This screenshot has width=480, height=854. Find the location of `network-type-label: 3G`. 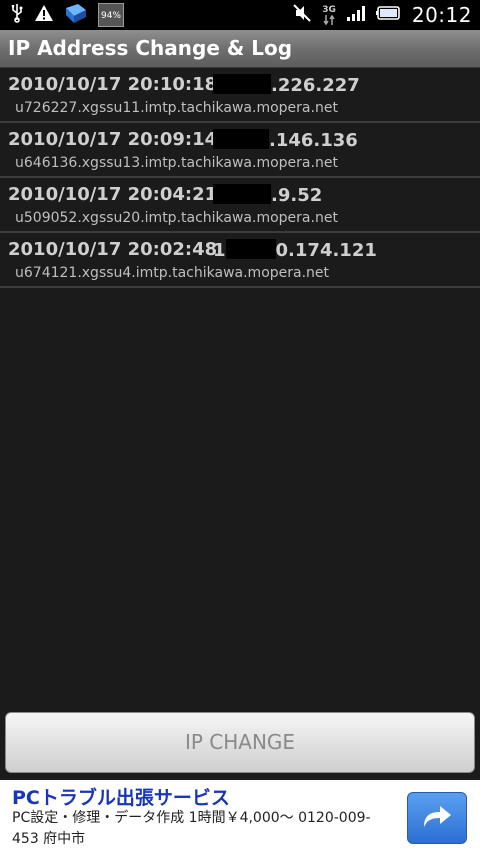

network-type-label: 3G is located at coordinates (329, 10).